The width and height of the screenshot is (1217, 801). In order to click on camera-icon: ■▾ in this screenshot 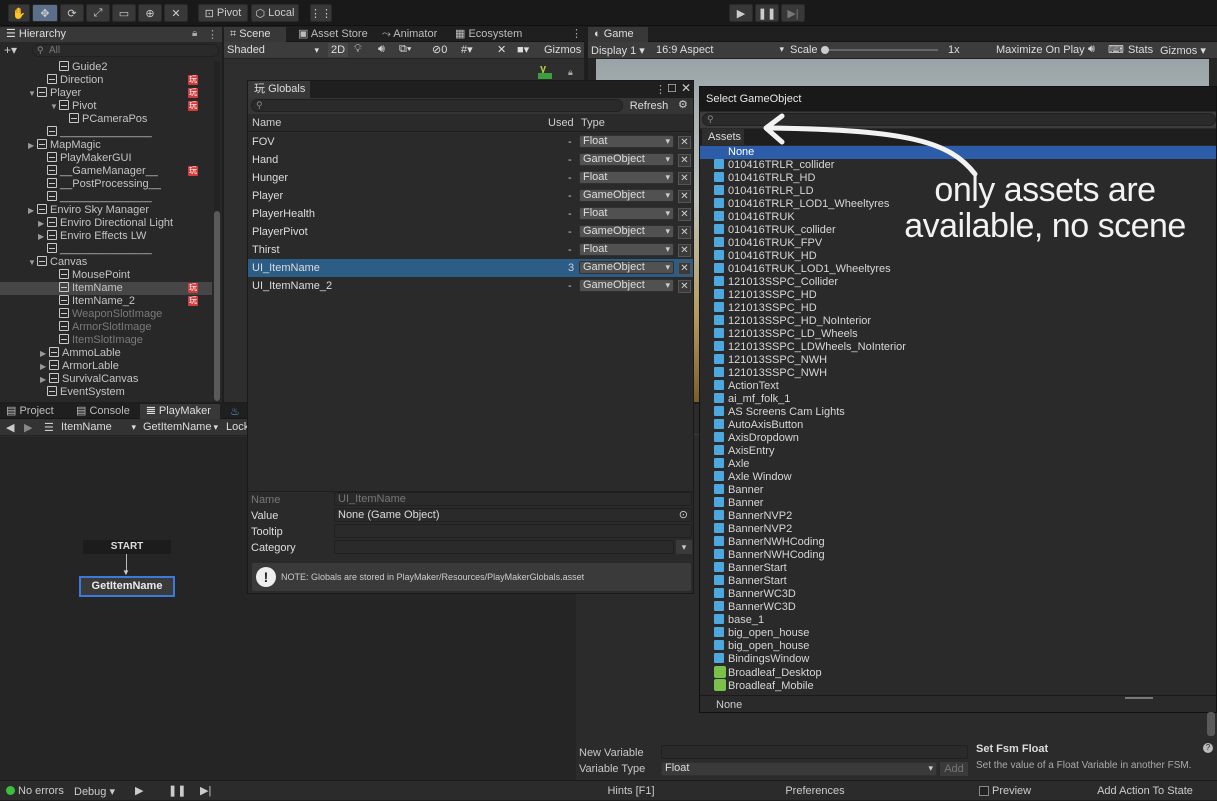, I will do `click(523, 49)`.